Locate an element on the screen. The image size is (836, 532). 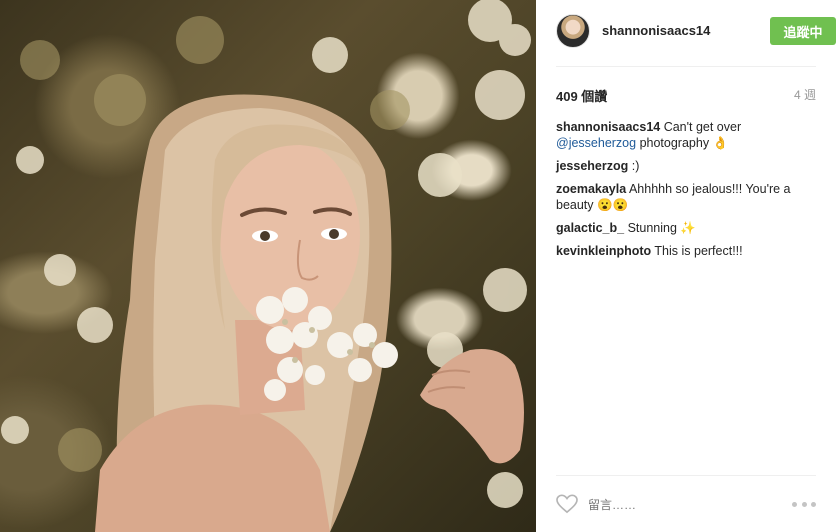
list-item: galactic_b_ Stunning ✨ is located at coordinates (686, 228).